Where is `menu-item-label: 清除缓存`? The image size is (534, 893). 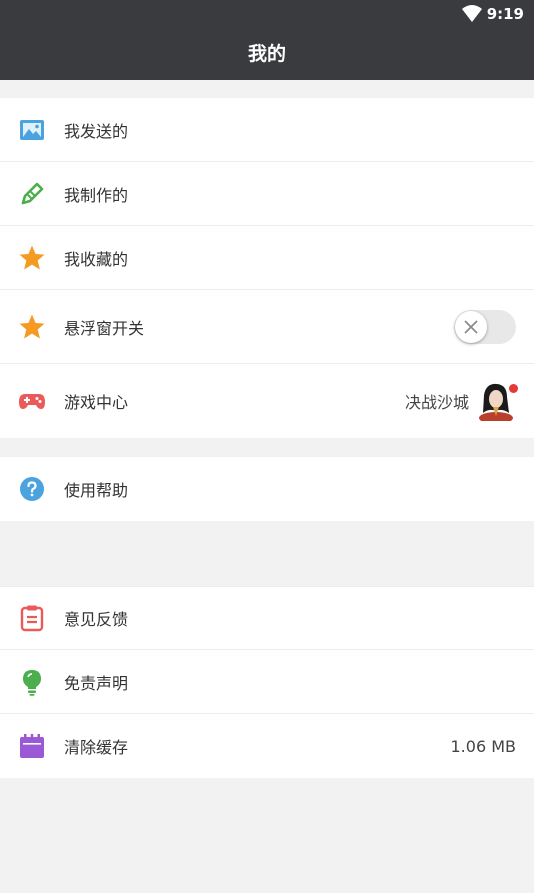
menu-item-label: 清除缓存 is located at coordinates (96, 747).